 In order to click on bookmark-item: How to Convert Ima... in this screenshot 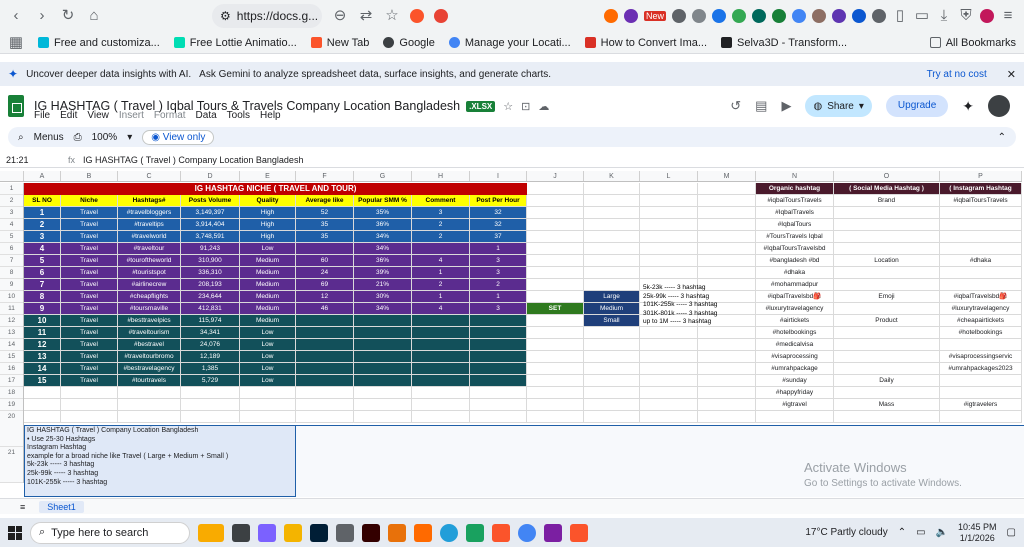, I will do `click(645, 43)`.